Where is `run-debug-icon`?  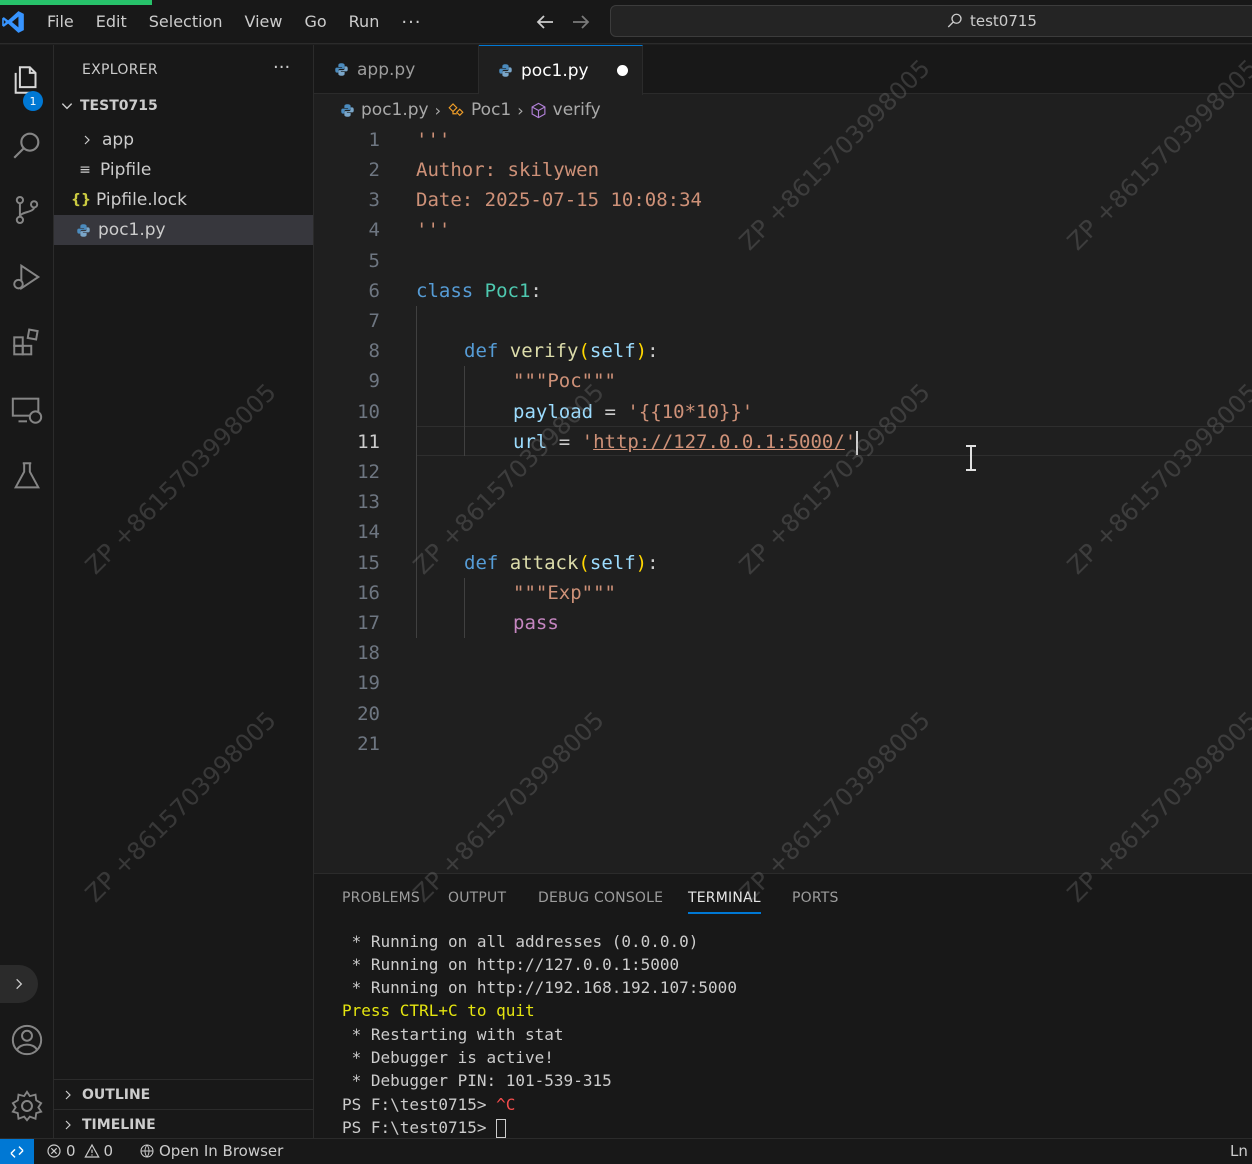 run-debug-icon is located at coordinates (27, 277).